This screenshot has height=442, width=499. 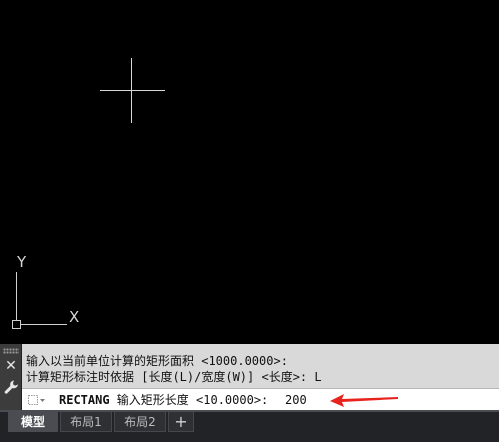 What do you see at coordinates (74, 317) in the screenshot?
I see `ucs-x-label: X` at bounding box center [74, 317].